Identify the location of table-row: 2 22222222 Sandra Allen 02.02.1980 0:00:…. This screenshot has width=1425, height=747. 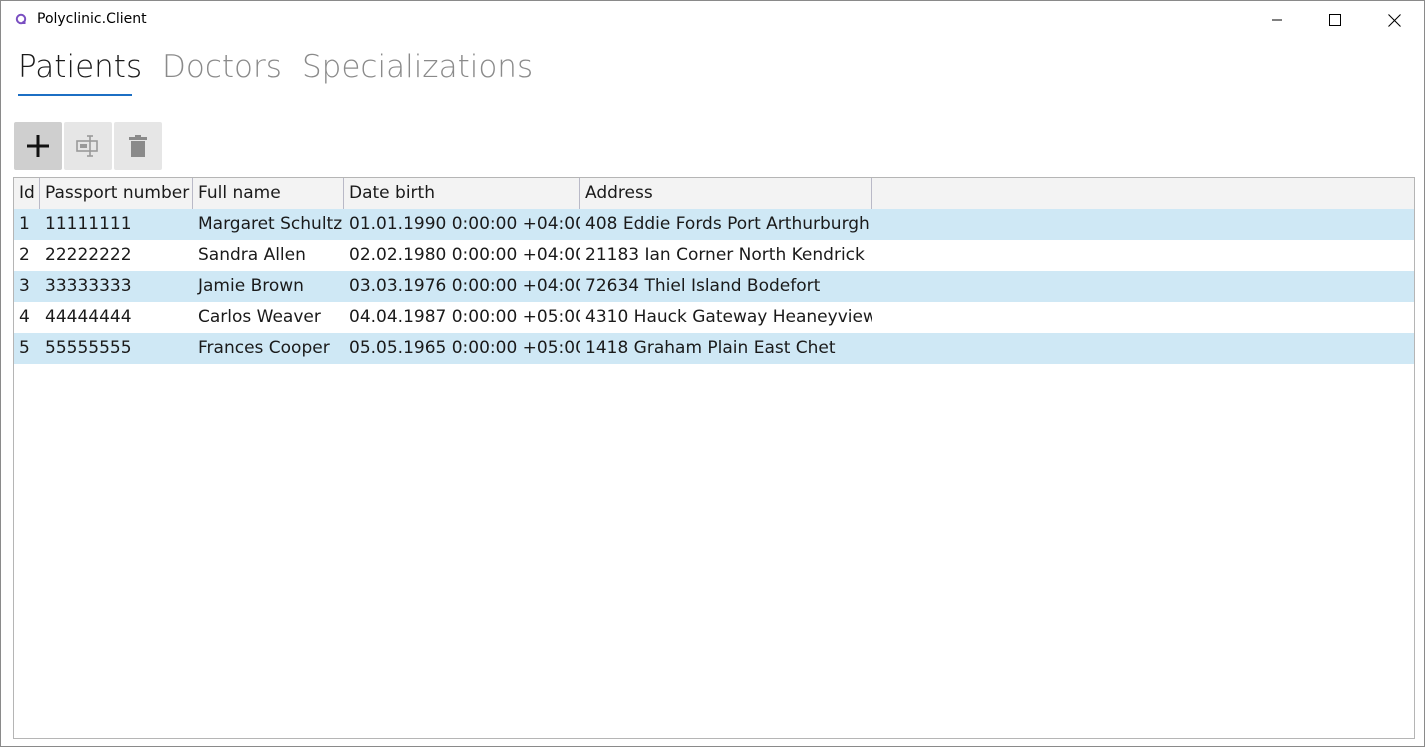
(714, 255).